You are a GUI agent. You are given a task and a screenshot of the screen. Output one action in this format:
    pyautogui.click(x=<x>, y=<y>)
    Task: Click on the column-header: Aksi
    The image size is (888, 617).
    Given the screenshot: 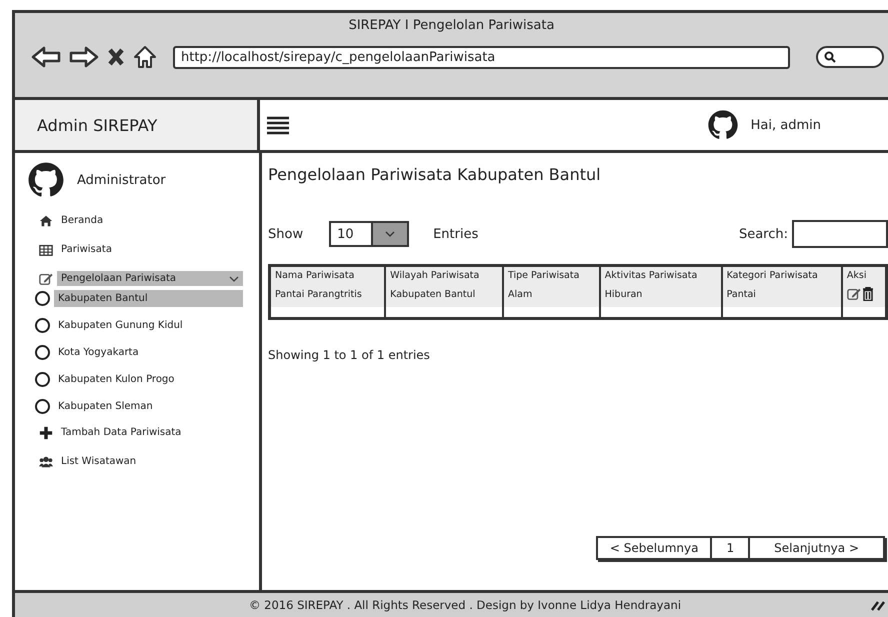 What is the action you would take?
    pyautogui.click(x=864, y=275)
    